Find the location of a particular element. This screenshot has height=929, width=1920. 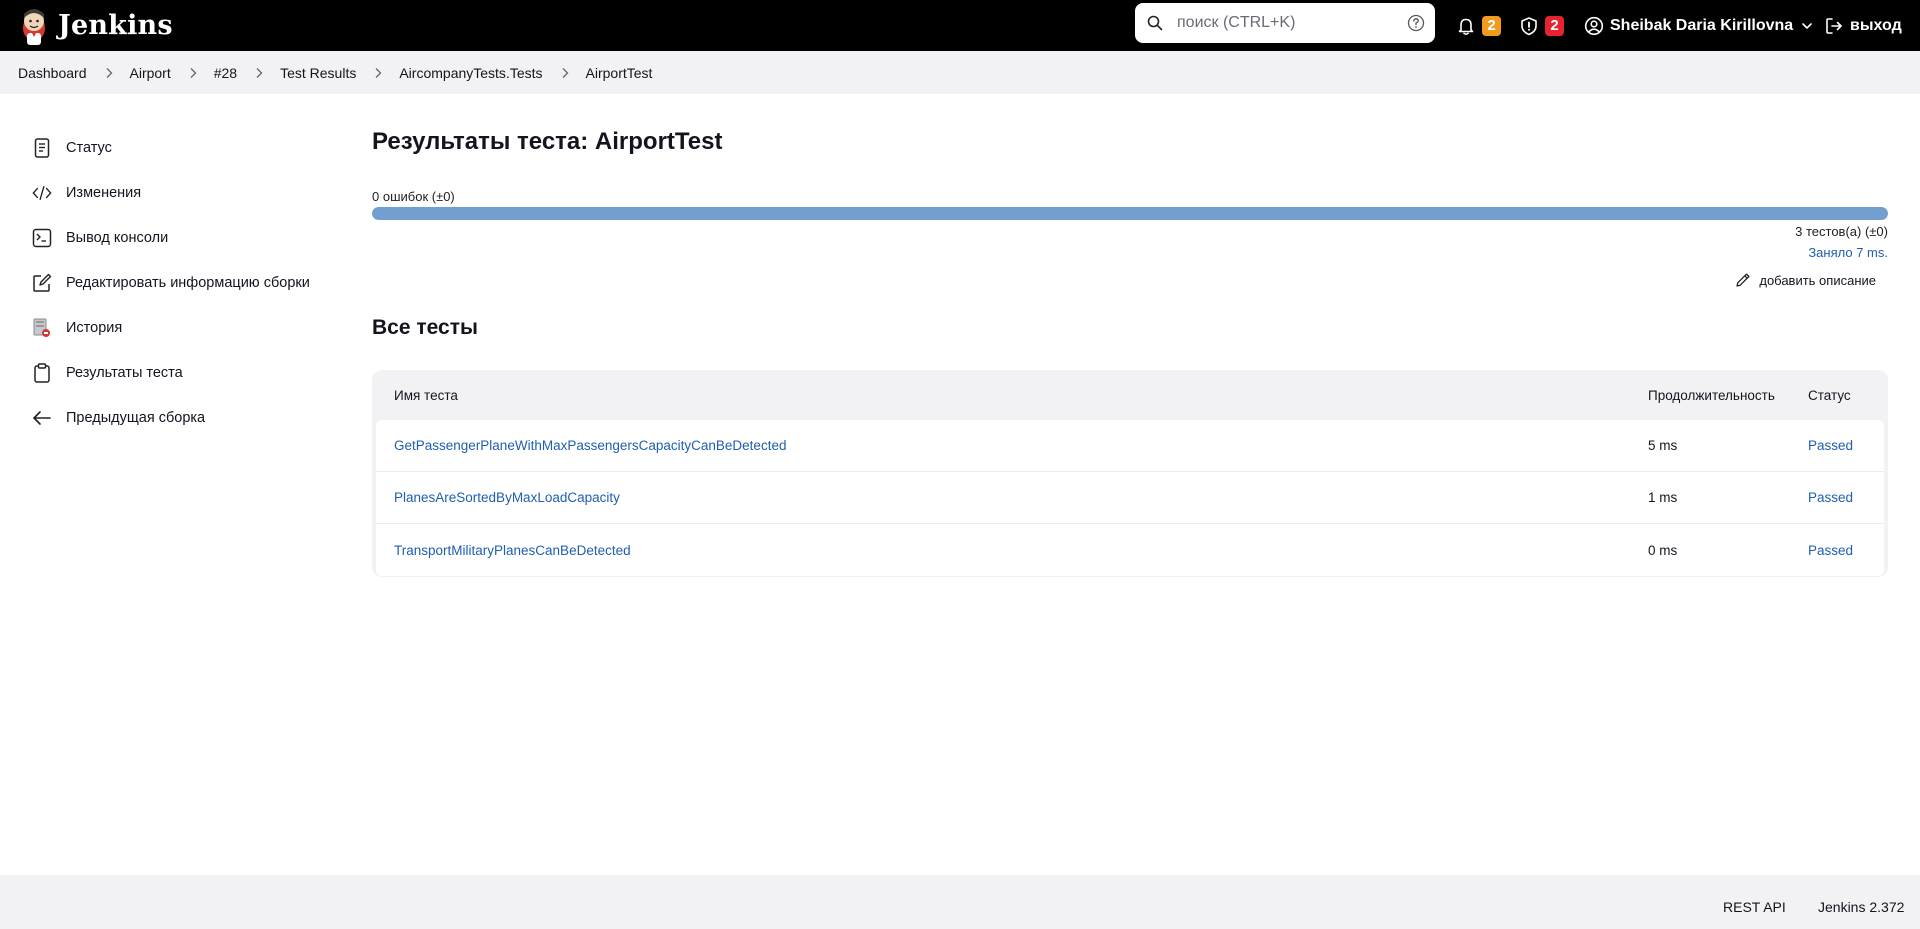

test-duration: 0 ms is located at coordinates (1663, 550).